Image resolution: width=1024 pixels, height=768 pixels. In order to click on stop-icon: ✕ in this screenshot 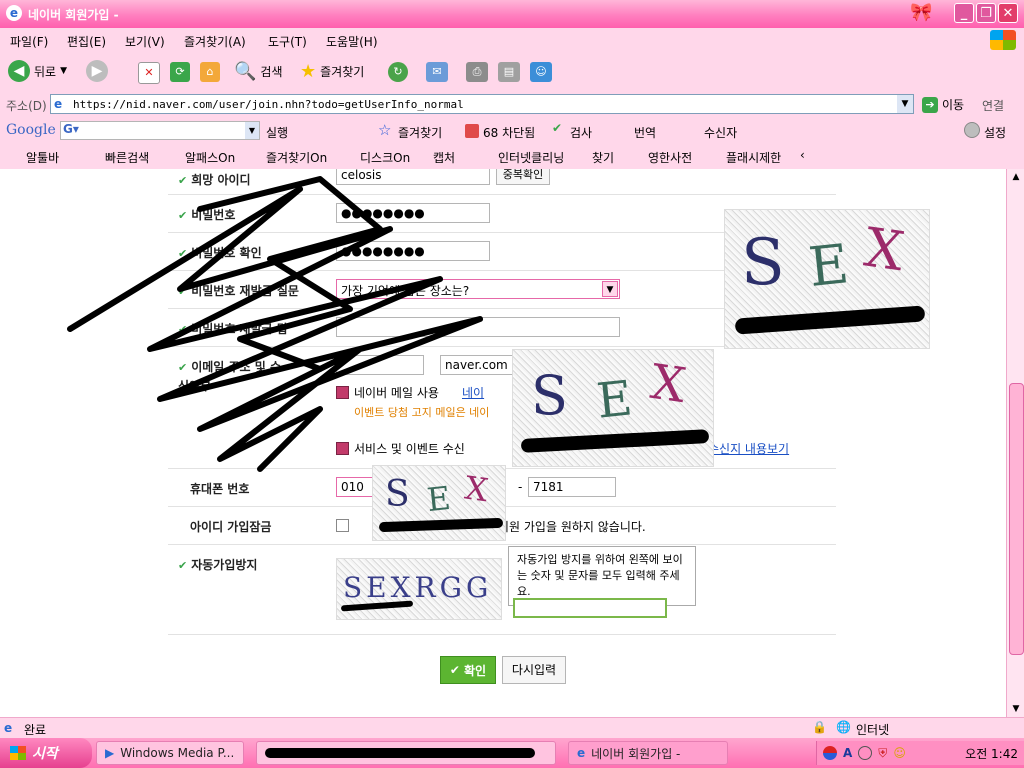, I will do `click(149, 73)`.